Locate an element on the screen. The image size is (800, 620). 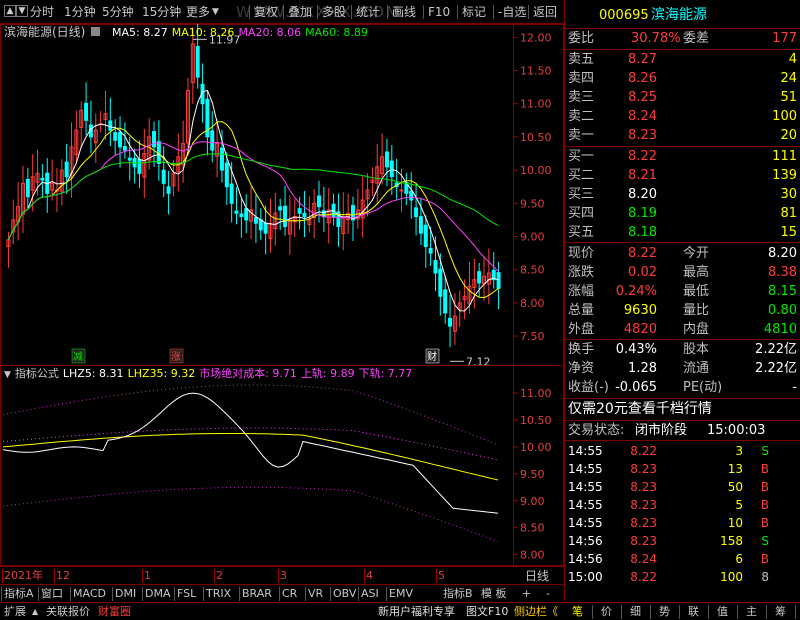
quote-view-tab-7: 筹 is located at coordinates (780, 612).